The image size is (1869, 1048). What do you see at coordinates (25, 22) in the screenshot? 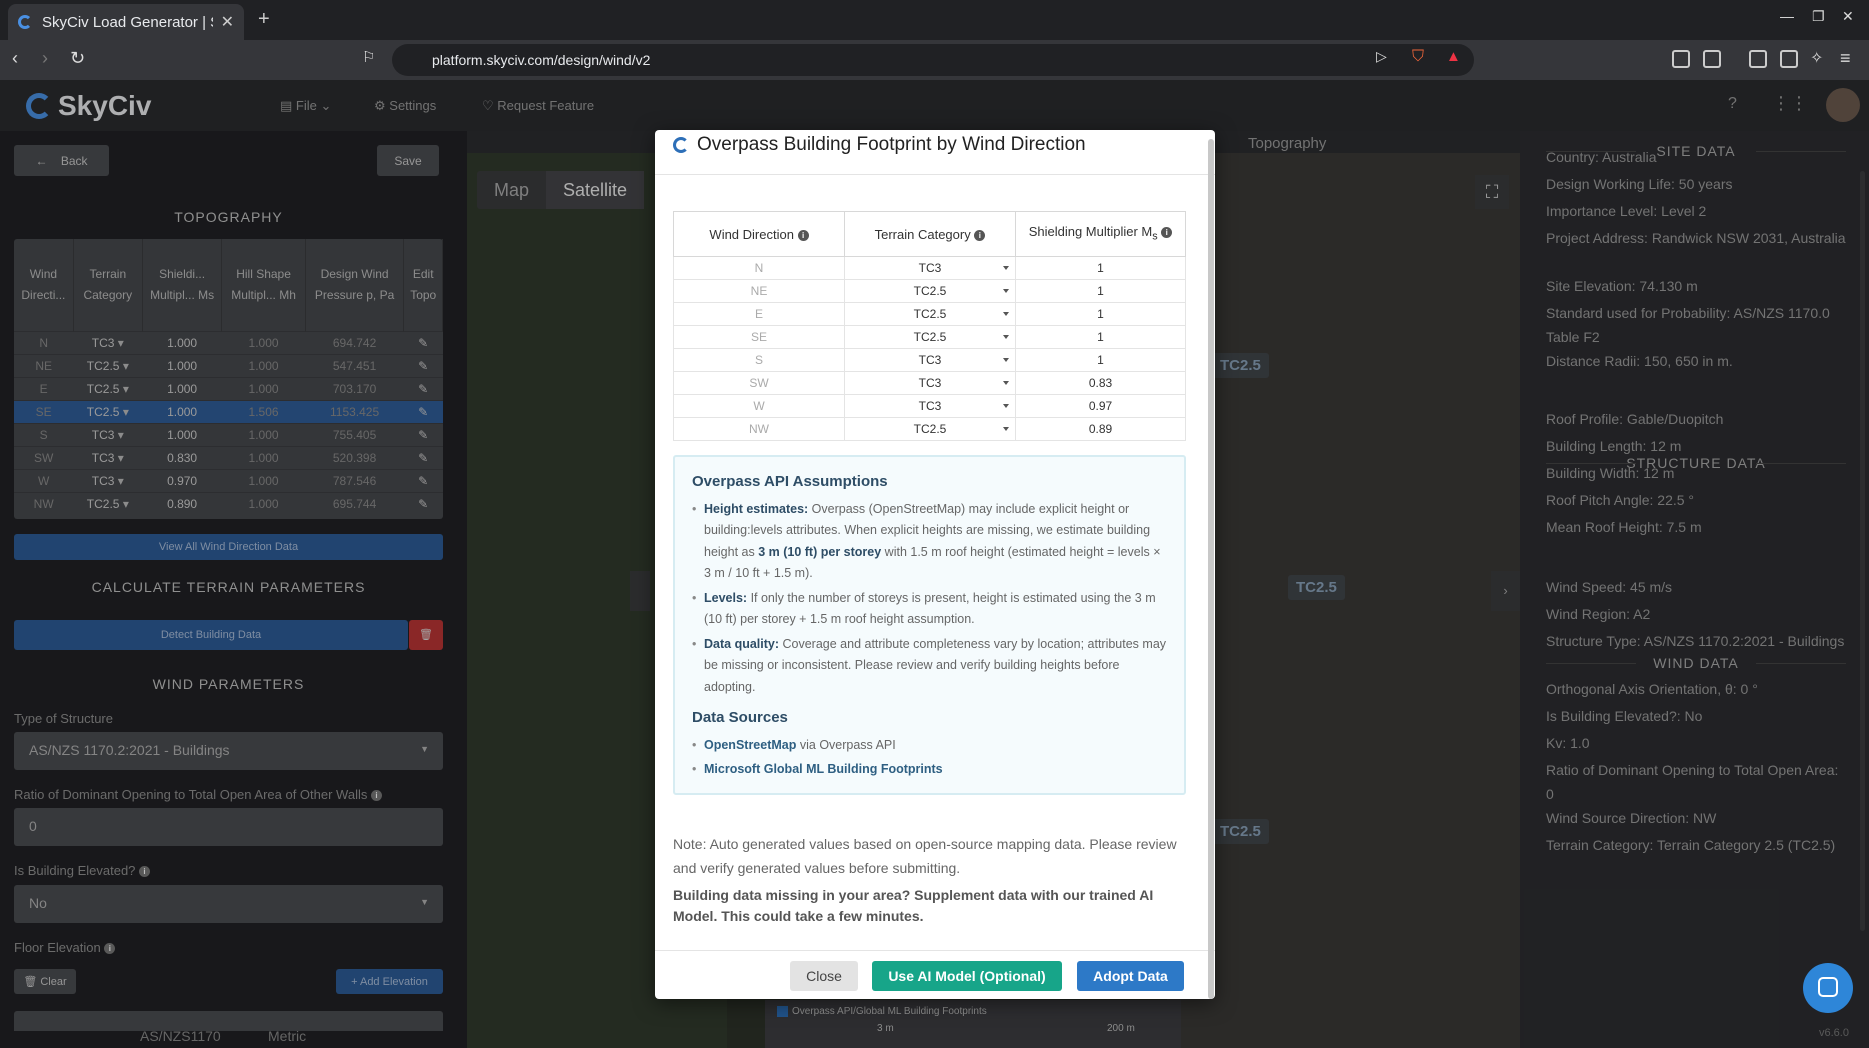
I see `skyciv-favicon-icon` at bounding box center [25, 22].